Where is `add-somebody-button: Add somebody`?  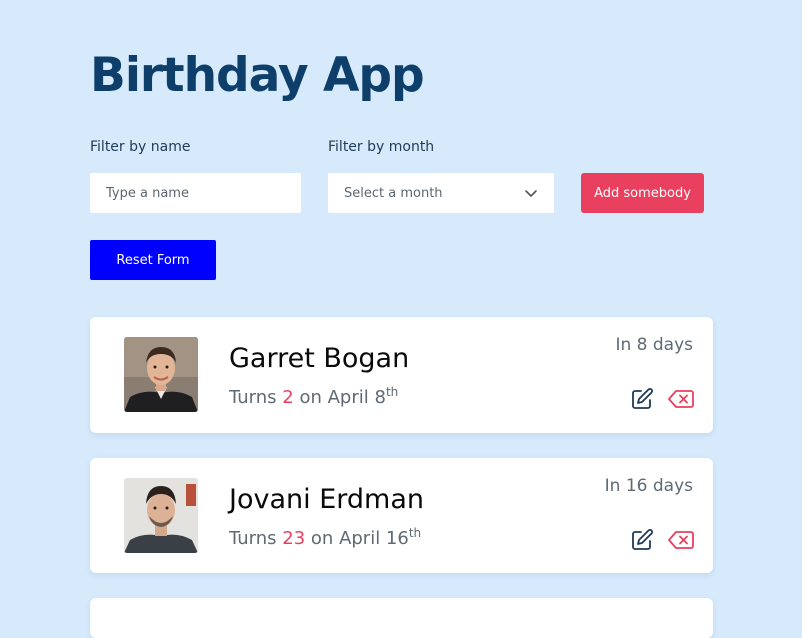 add-somebody-button: Add somebody is located at coordinates (642, 193).